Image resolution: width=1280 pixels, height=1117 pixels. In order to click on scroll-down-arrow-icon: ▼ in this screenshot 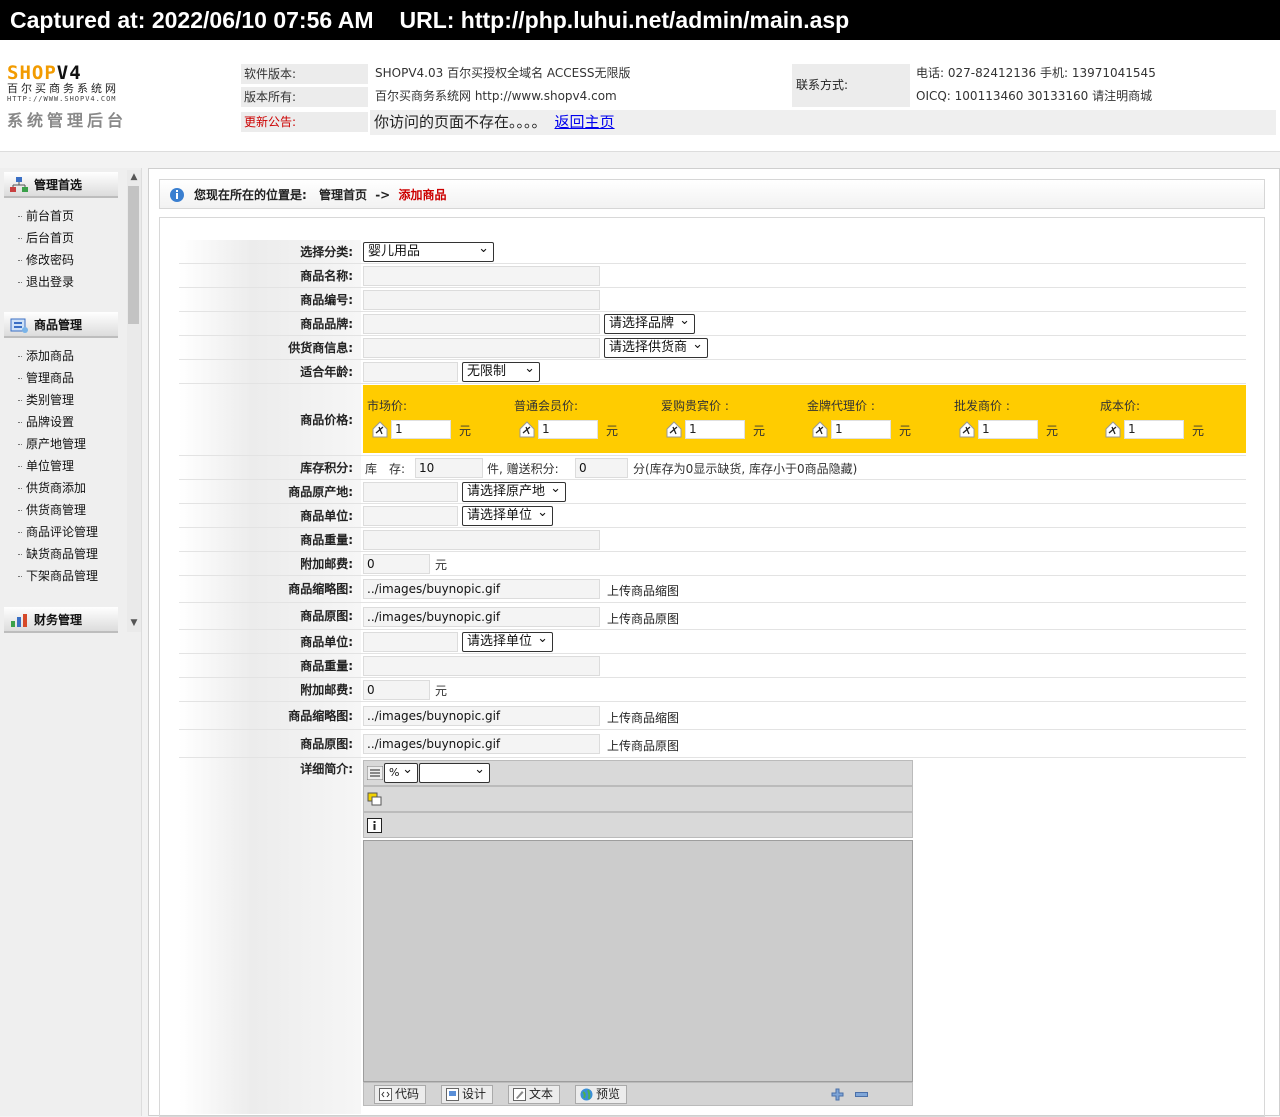, I will do `click(134, 623)`.